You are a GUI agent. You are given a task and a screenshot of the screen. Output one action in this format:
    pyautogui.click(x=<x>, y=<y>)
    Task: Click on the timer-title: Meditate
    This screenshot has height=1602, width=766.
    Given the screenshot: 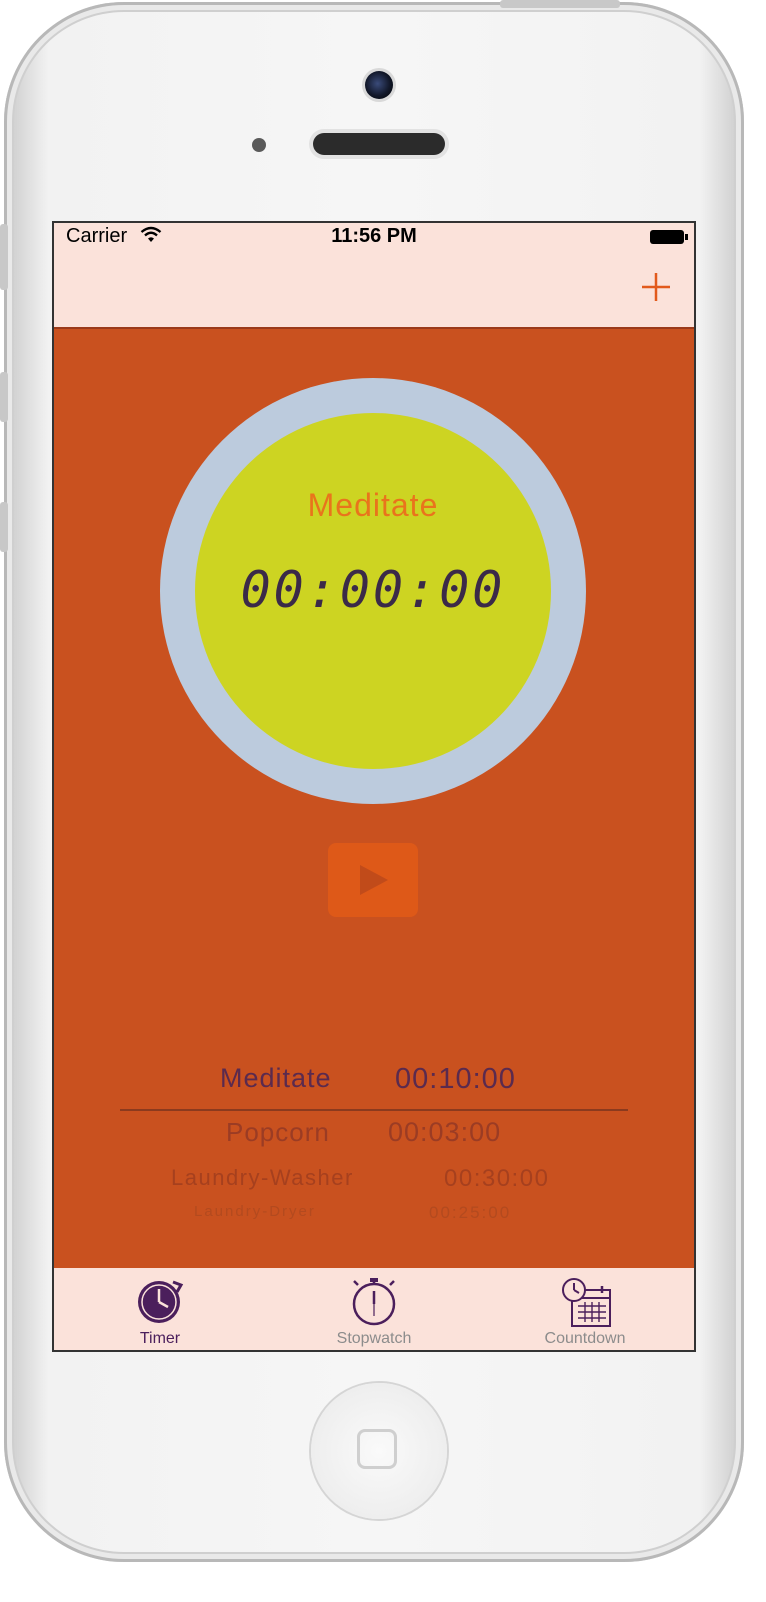 What is the action you would take?
    pyautogui.click(x=373, y=505)
    